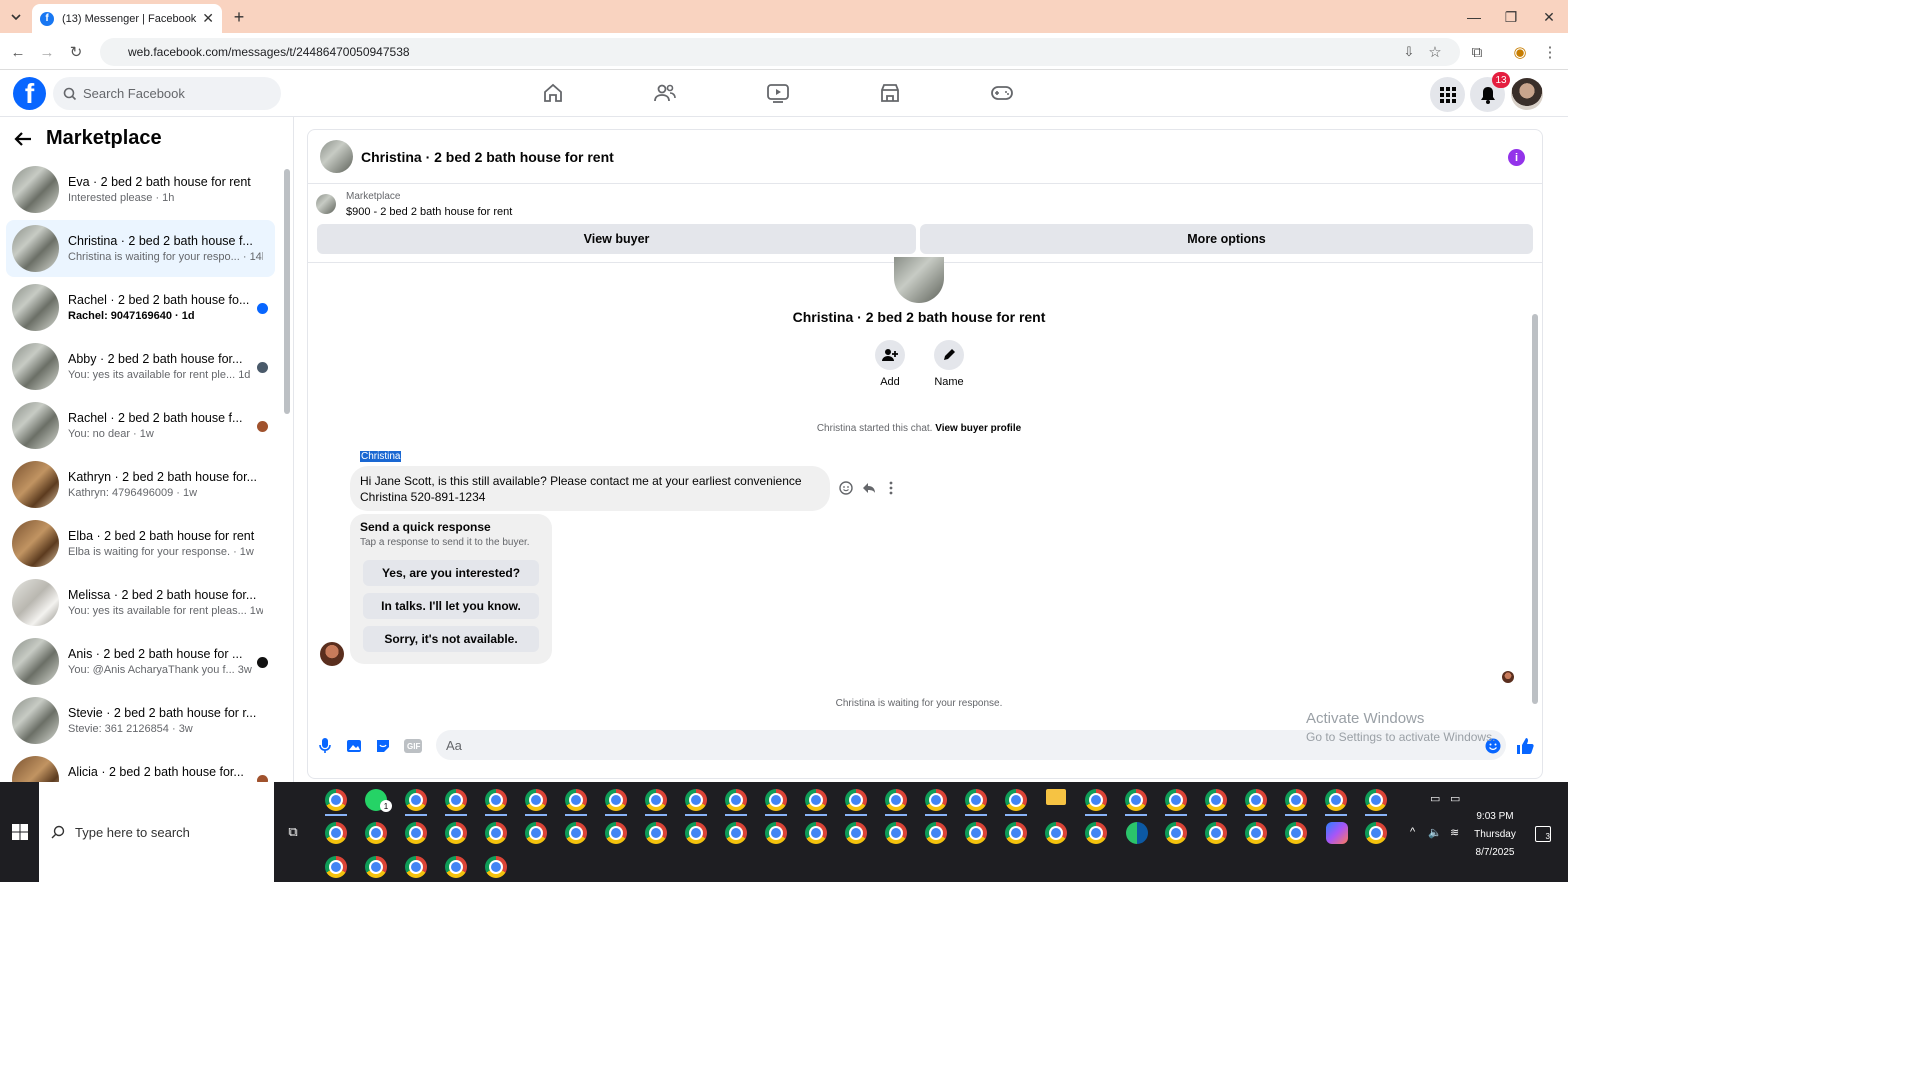 This screenshot has width=1920, height=1080. I want to click on more-icon, so click(891, 488).